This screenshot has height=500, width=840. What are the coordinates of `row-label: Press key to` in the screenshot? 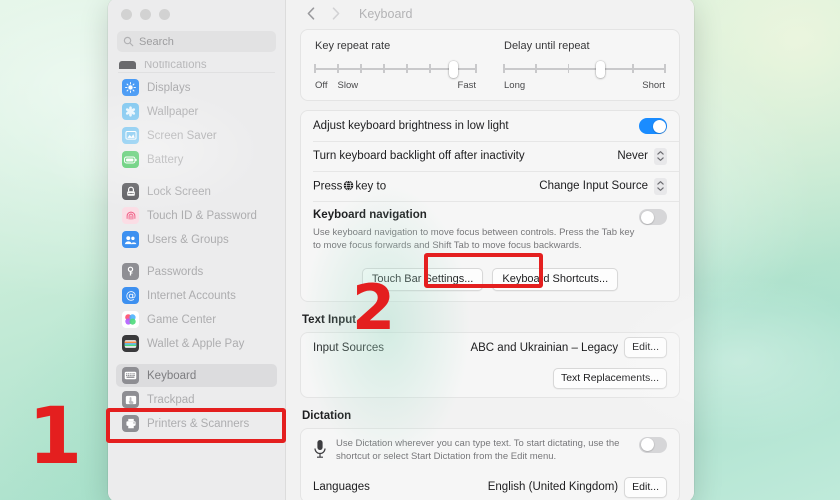 It's located at (426, 186).